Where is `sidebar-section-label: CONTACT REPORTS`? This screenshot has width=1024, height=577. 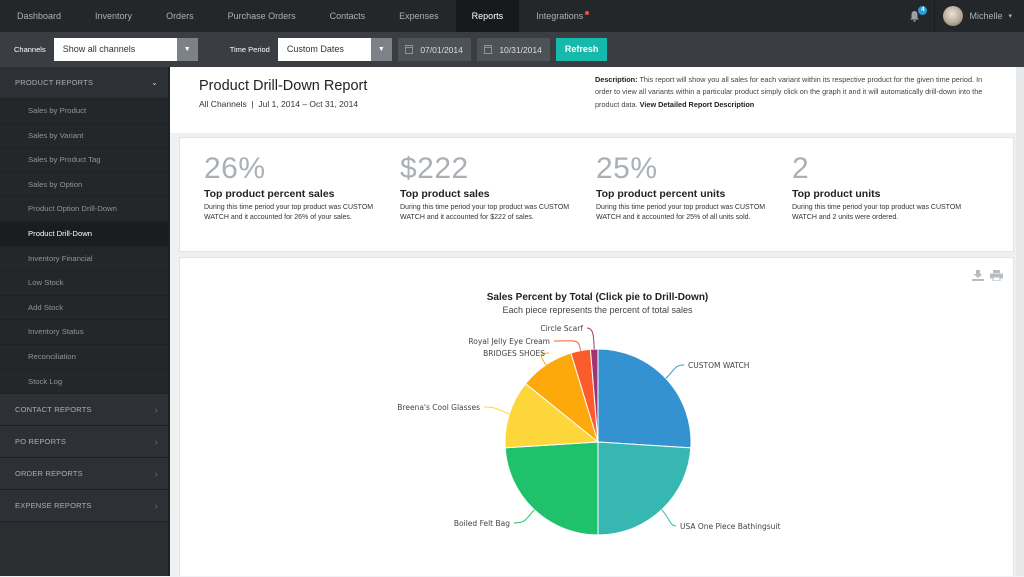
sidebar-section-label: CONTACT REPORTS is located at coordinates (53, 410).